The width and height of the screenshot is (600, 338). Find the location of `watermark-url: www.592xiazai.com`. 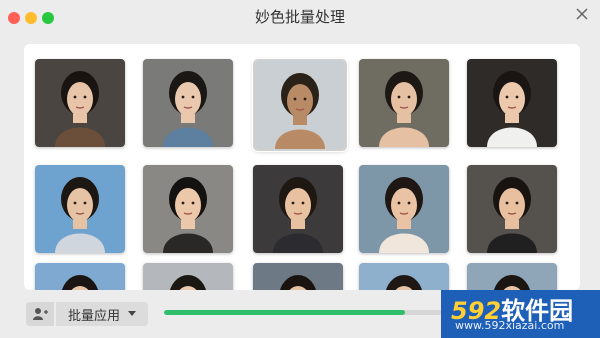

watermark-url: www.592xiazai.com is located at coordinates (510, 325).